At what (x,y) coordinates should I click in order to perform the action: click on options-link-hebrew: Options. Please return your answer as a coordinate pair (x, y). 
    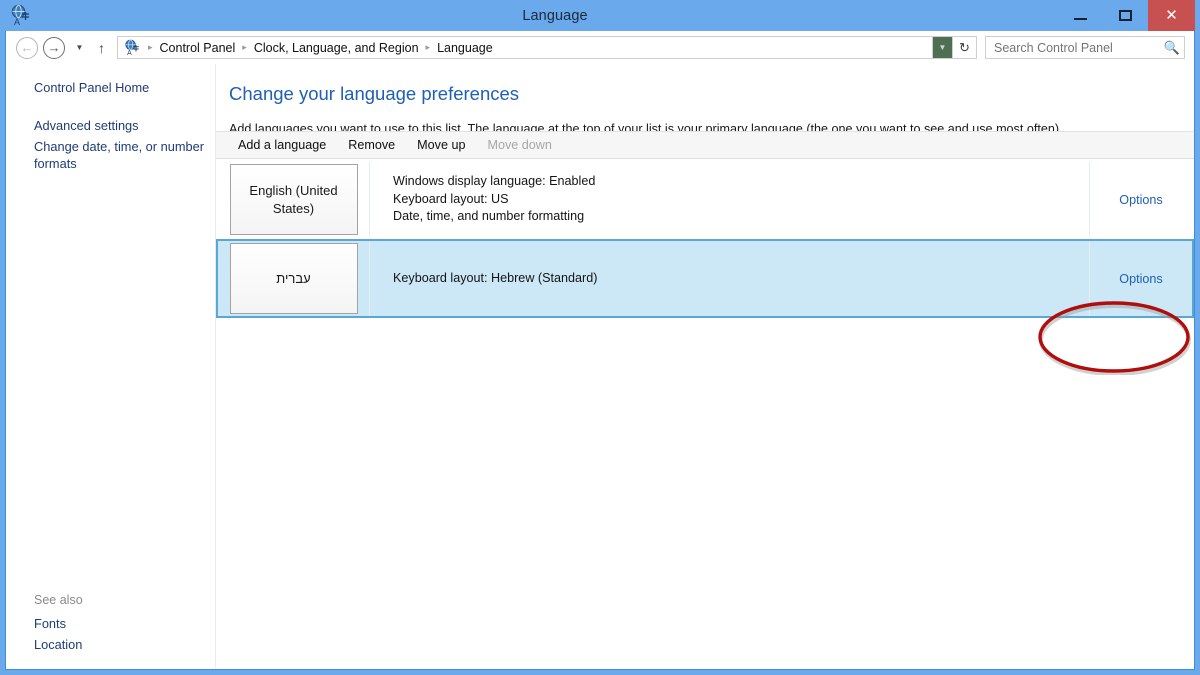
    Looking at the image, I should click on (1140, 279).